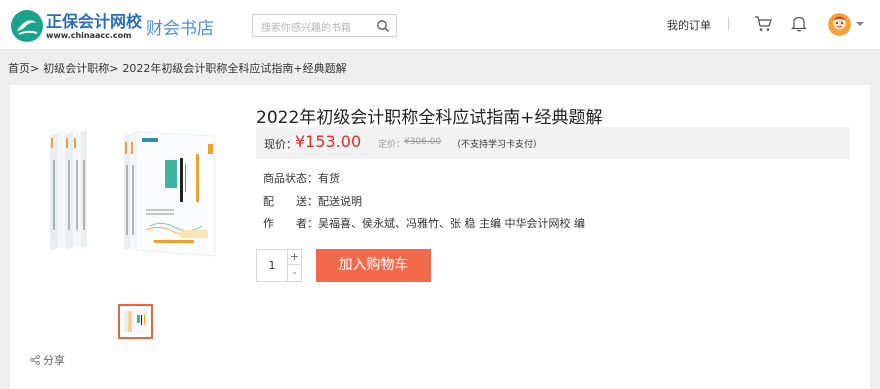 Image resolution: width=880 pixels, height=389 pixels. What do you see at coordinates (54, 360) in the screenshot?
I see `share-label: 分享` at bounding box center [54, 360].